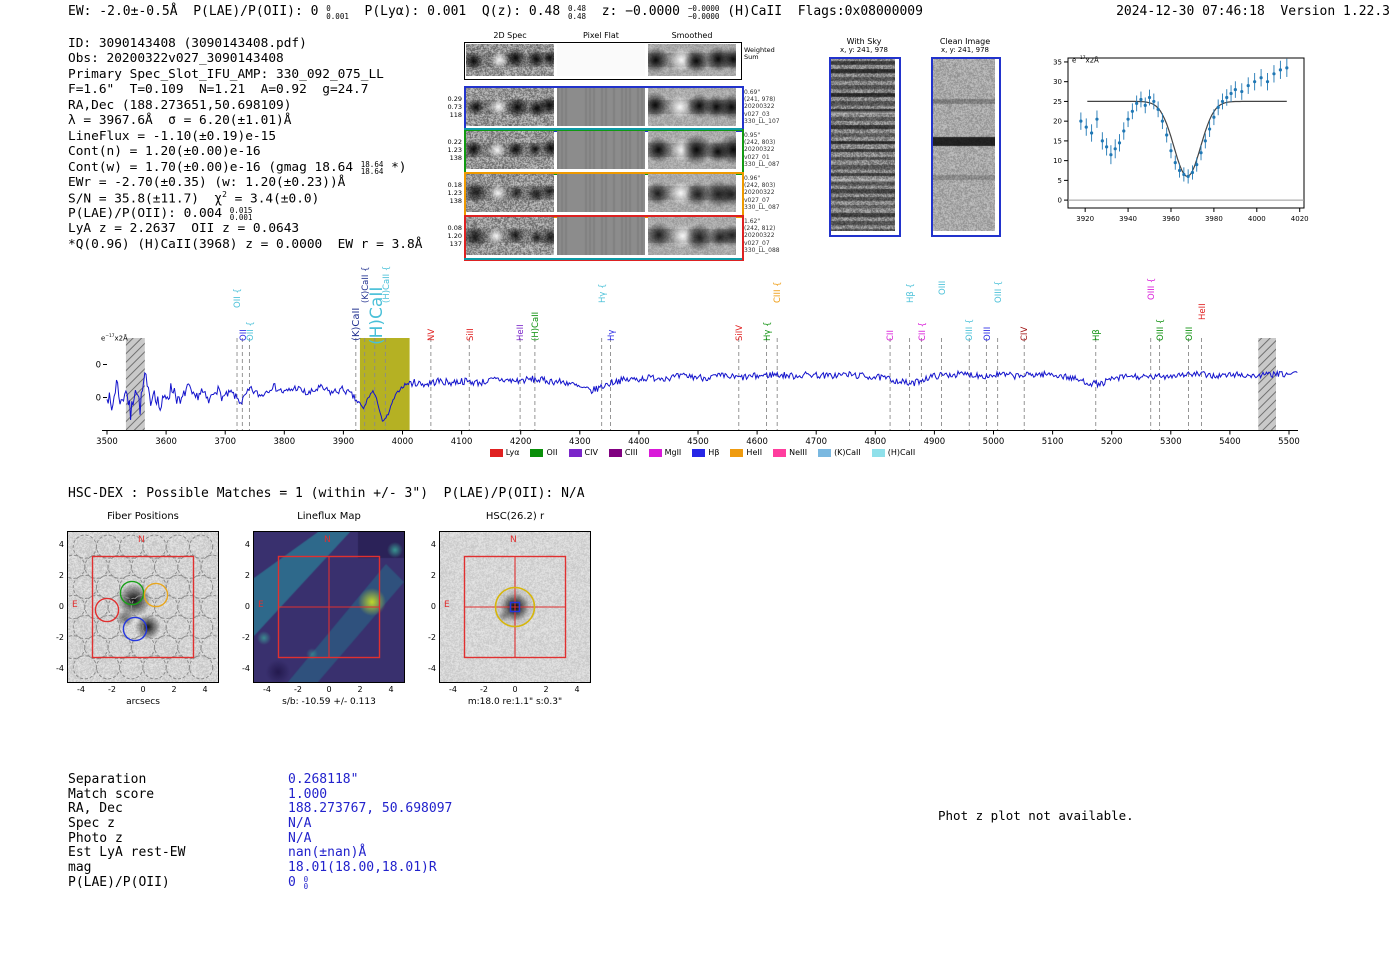 The image size is (1400, 953). Describe the element at coordinates (1060, 201) in the screenshot. I see `svg-text: 0` at that location.